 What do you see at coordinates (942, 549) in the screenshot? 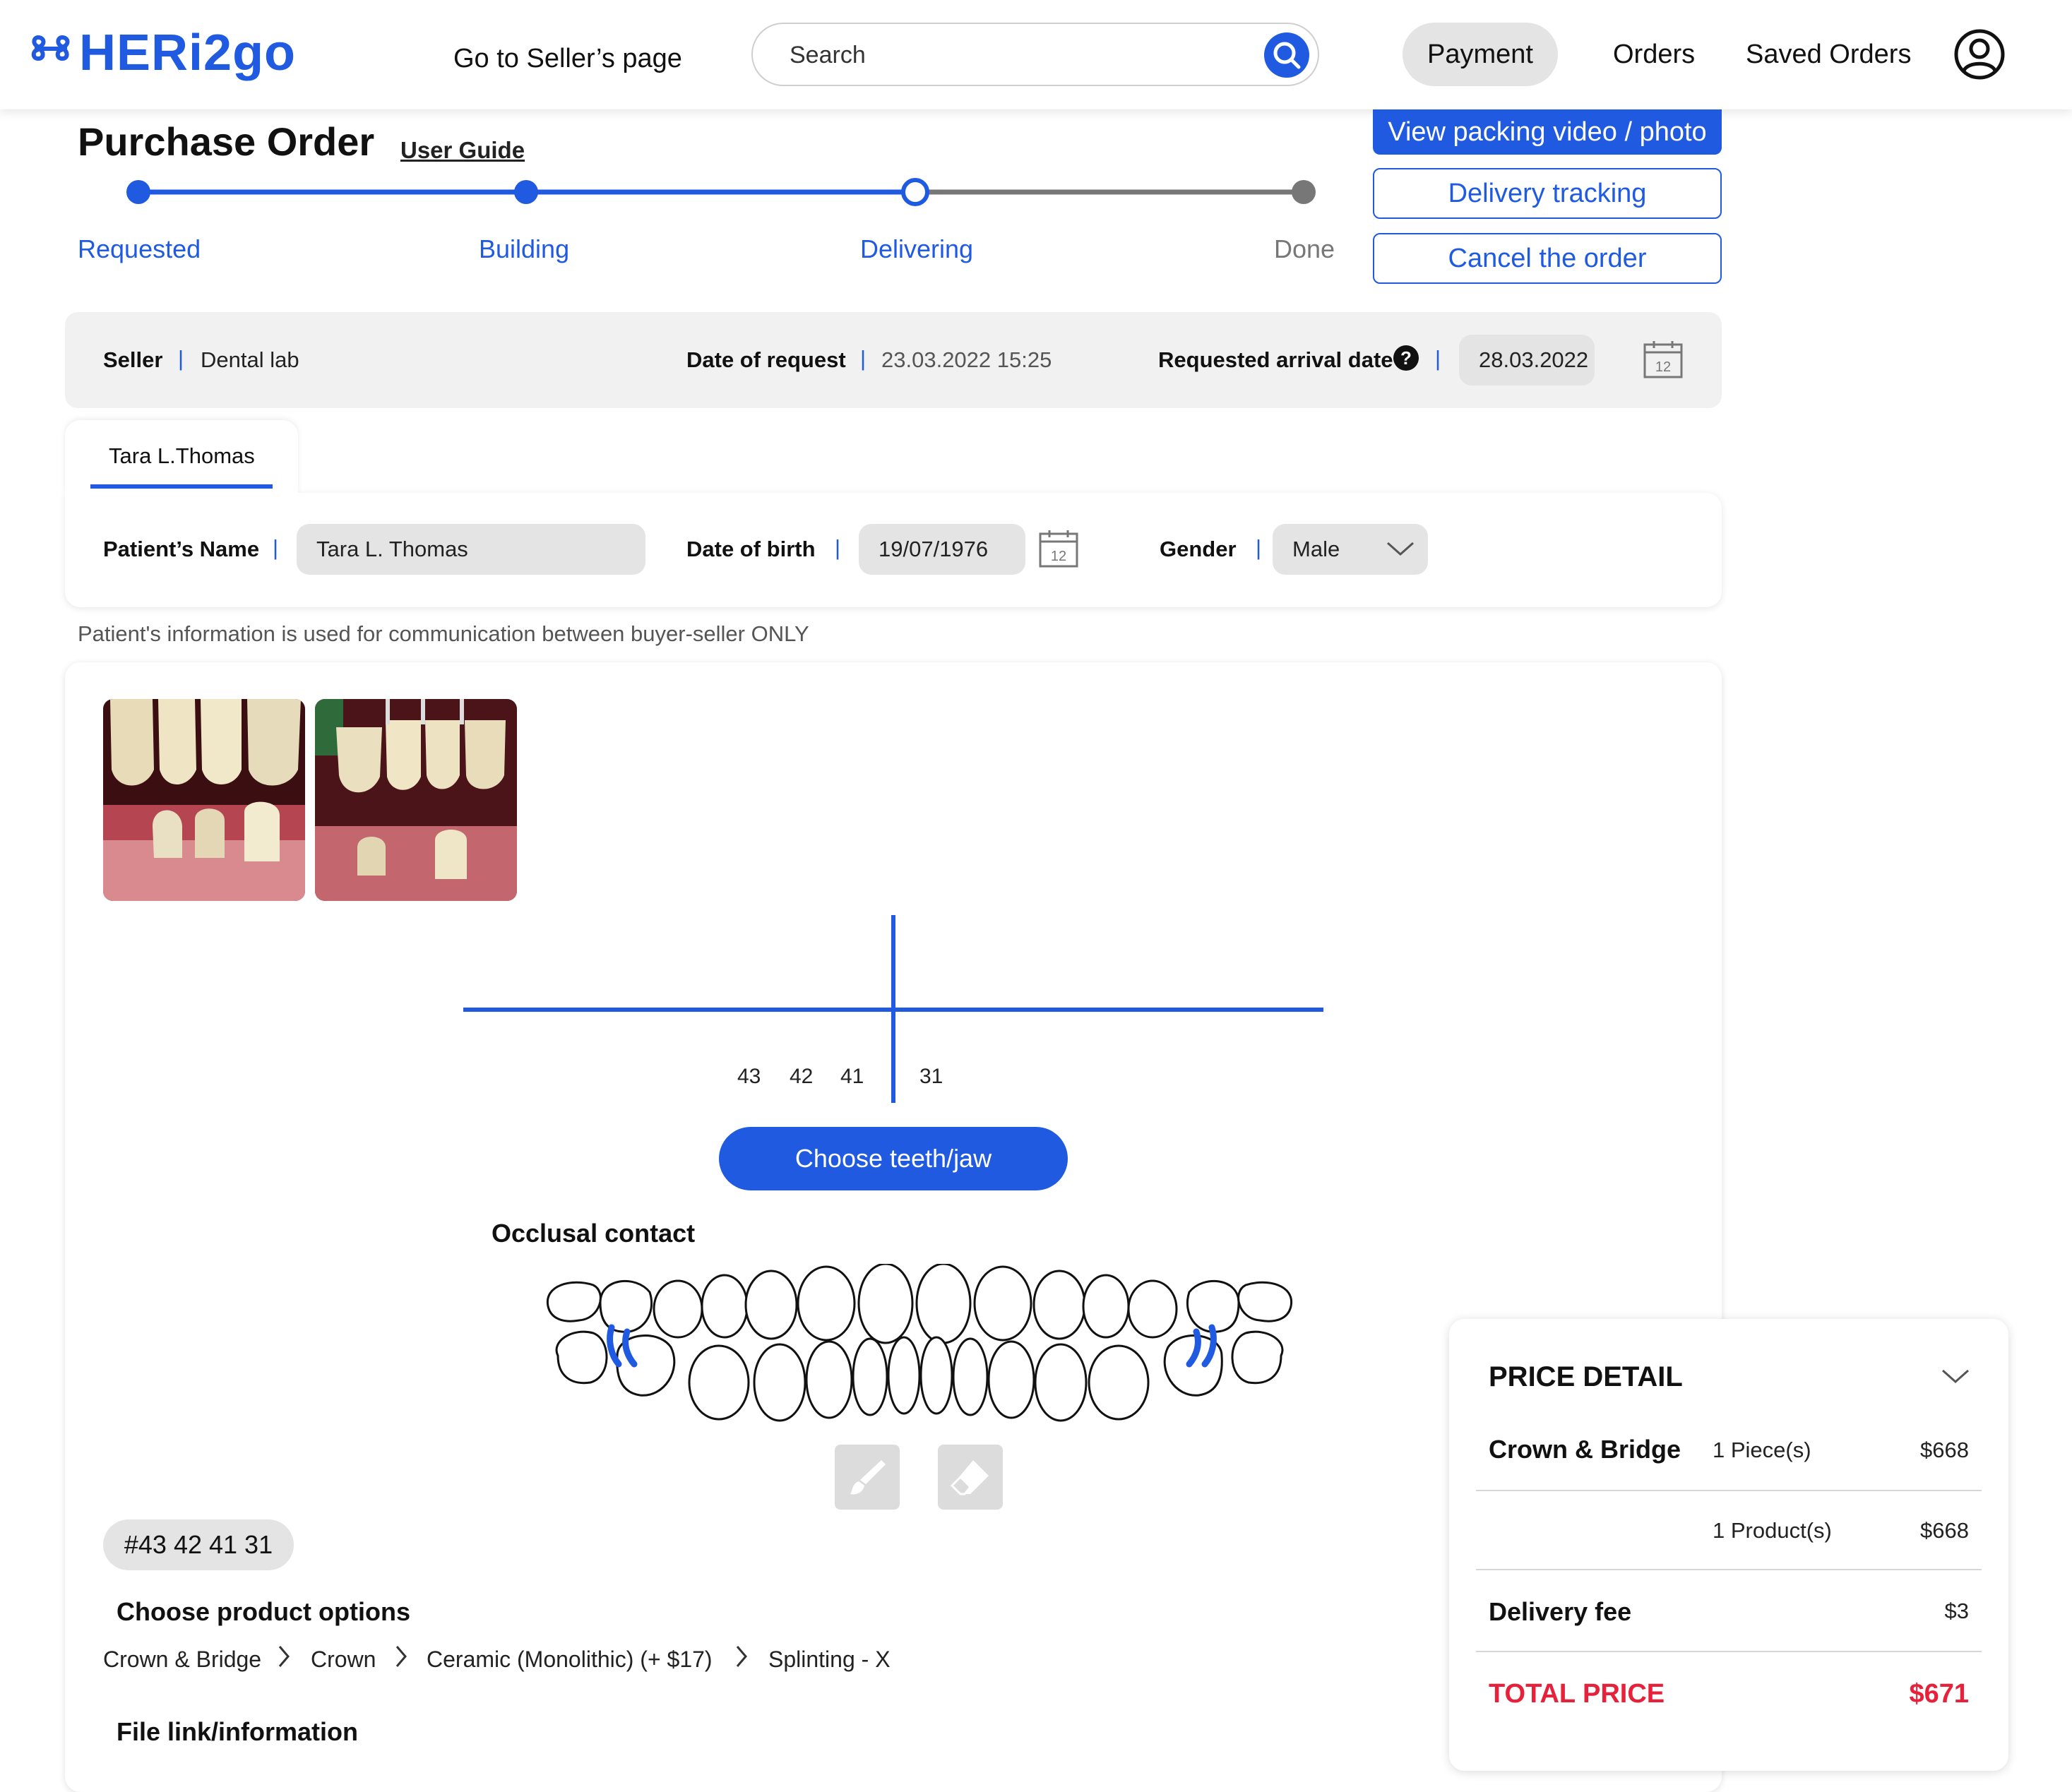
I see `dob-field: 19/07/1976` at bounding box center [942, 549].